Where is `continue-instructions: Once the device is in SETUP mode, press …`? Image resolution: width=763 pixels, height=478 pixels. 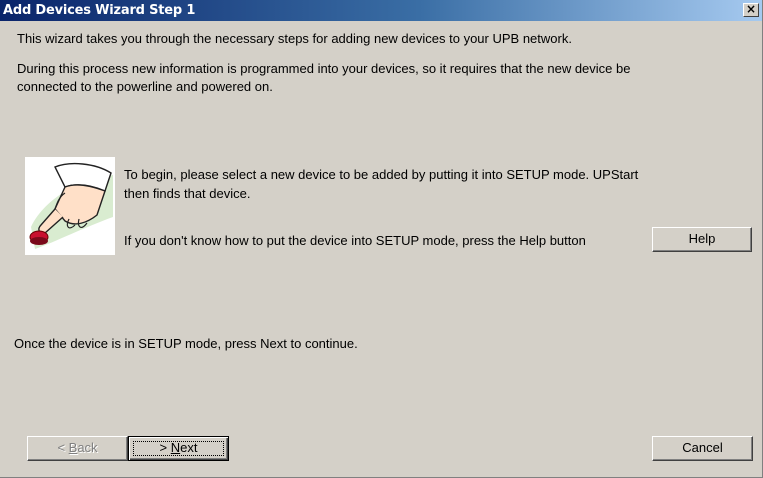
continue-instructions: Once the device is in SETUP mode, press … is located at coordinates (186, 343).